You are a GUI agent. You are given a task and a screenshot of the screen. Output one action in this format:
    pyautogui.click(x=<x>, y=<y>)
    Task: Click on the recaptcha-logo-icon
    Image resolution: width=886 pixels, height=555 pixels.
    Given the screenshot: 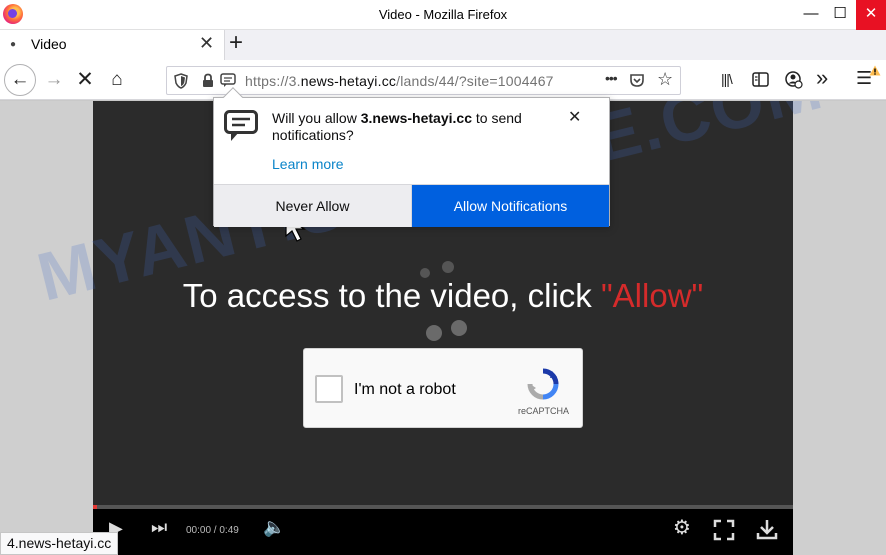 What is the action you would take?
    pyautogui.click(x=543, y=384)
    